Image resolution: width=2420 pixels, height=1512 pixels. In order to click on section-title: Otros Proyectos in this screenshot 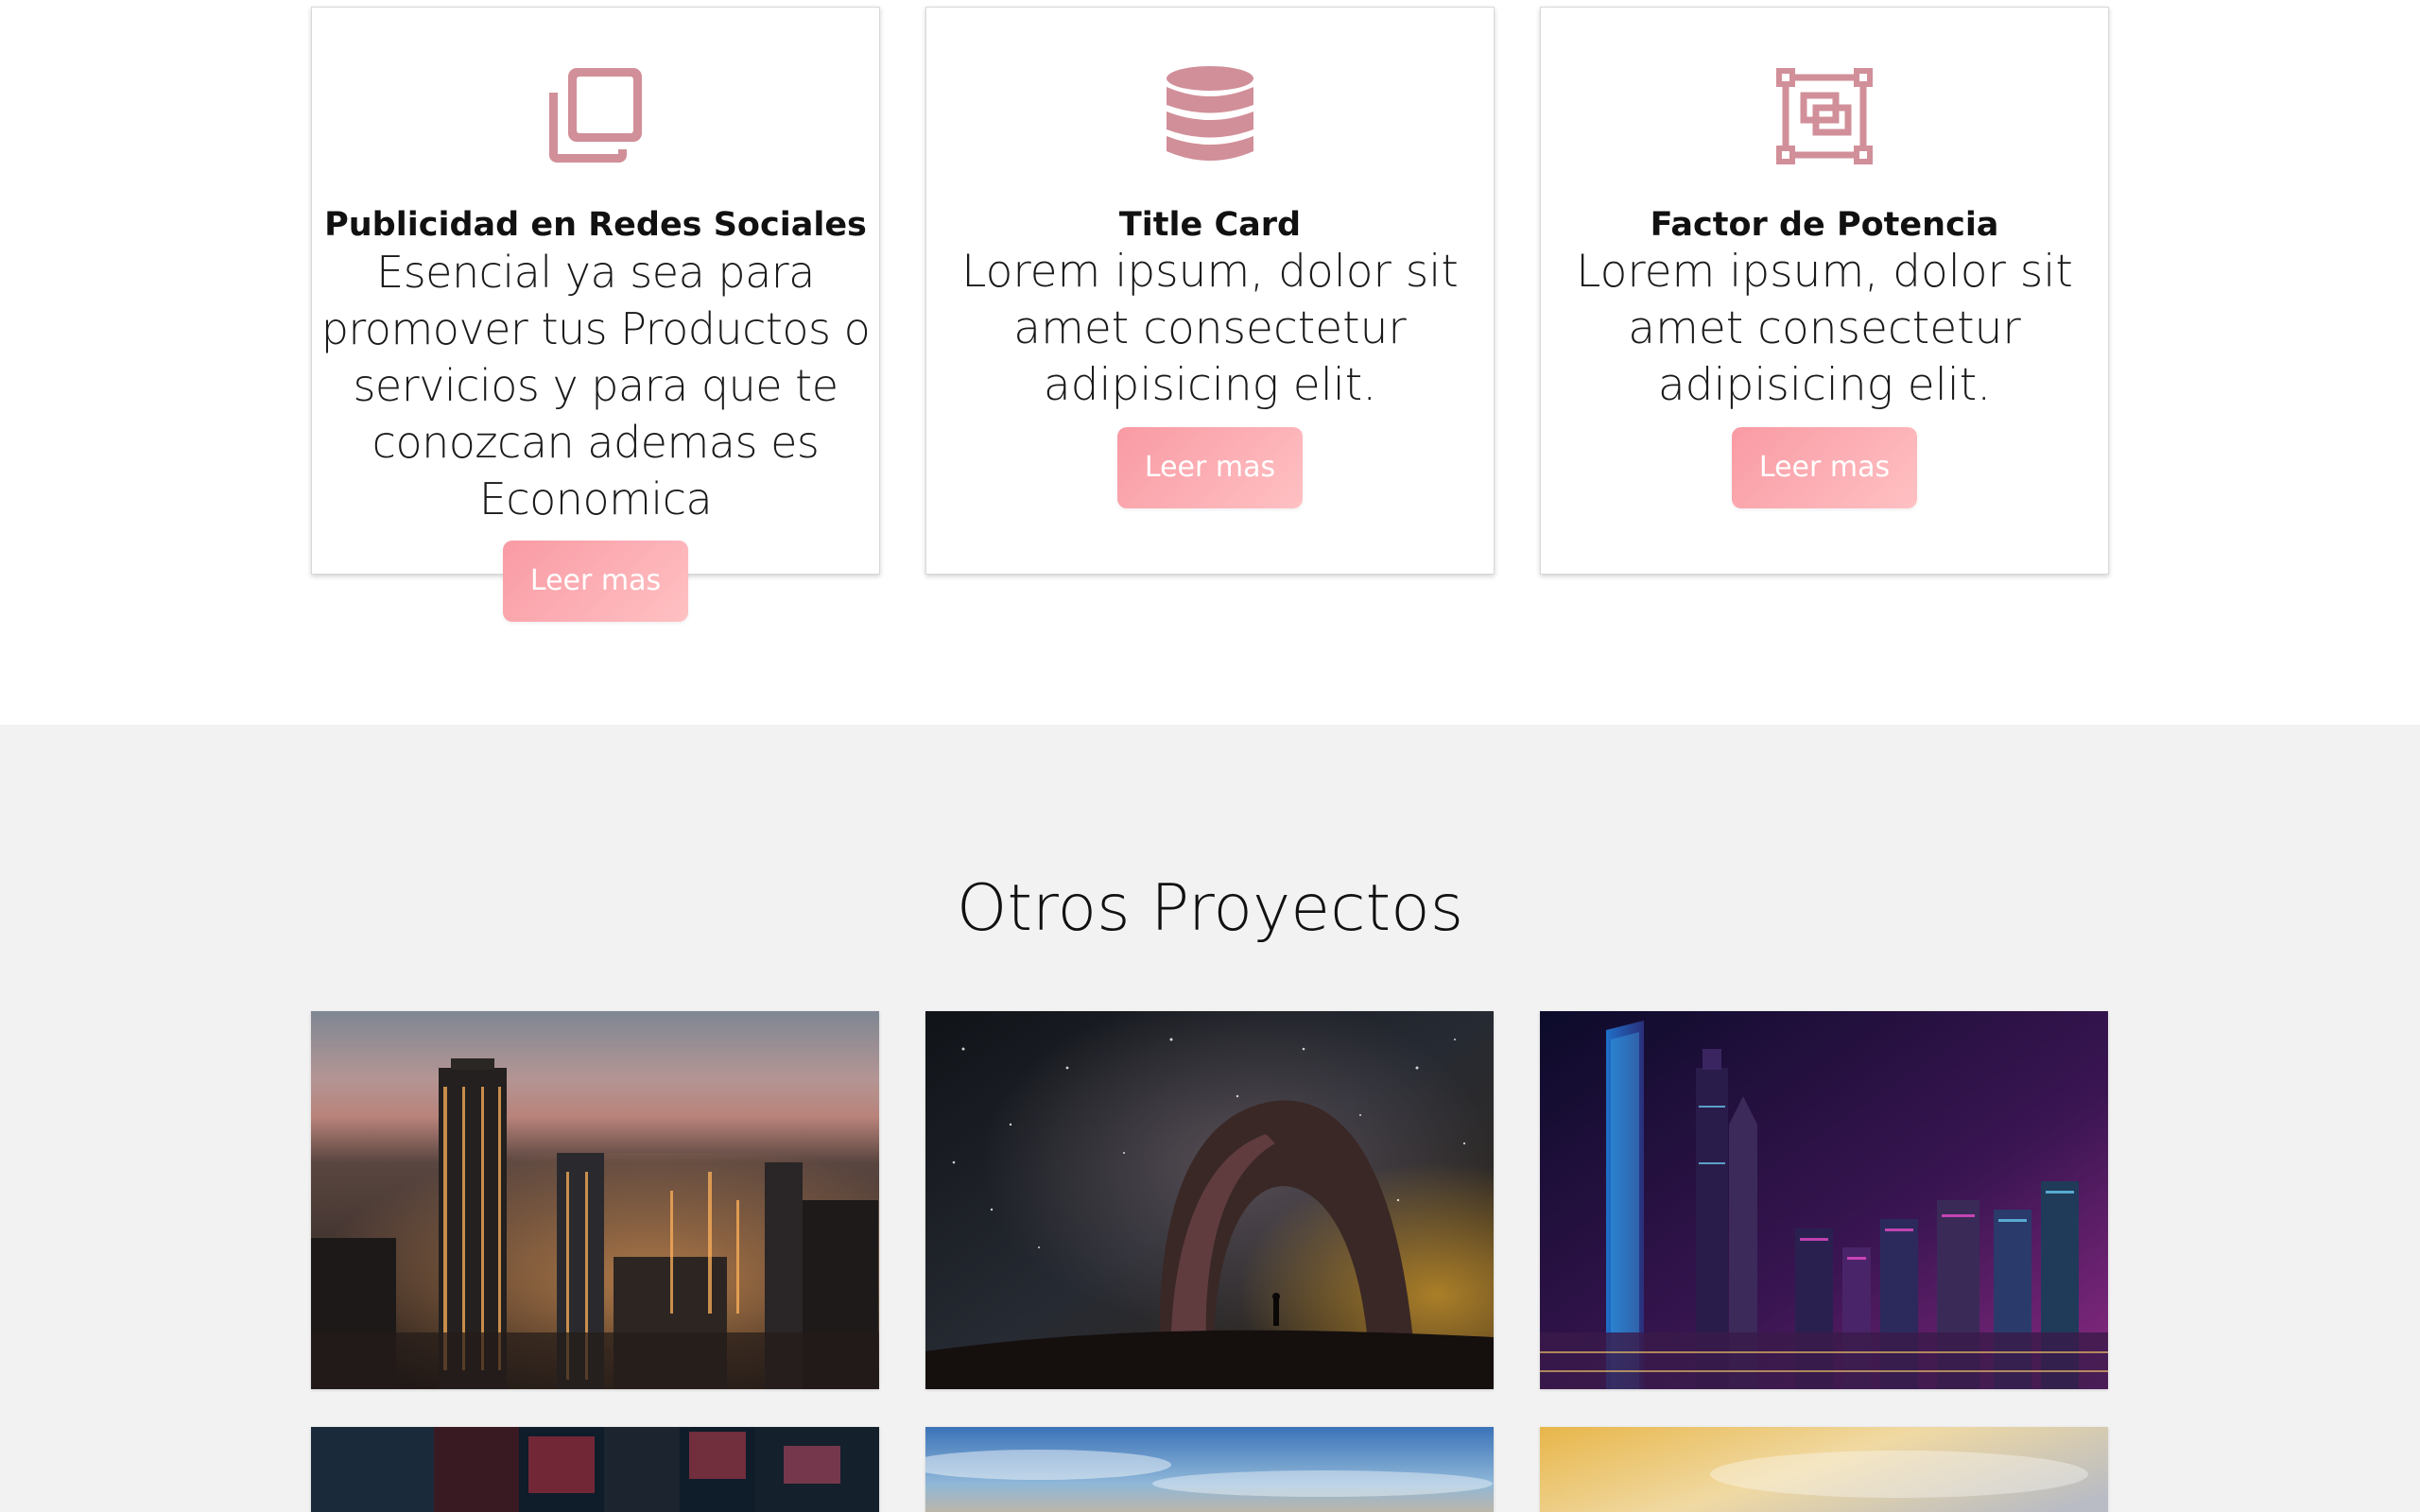, I will do `click(1210, 908)`.